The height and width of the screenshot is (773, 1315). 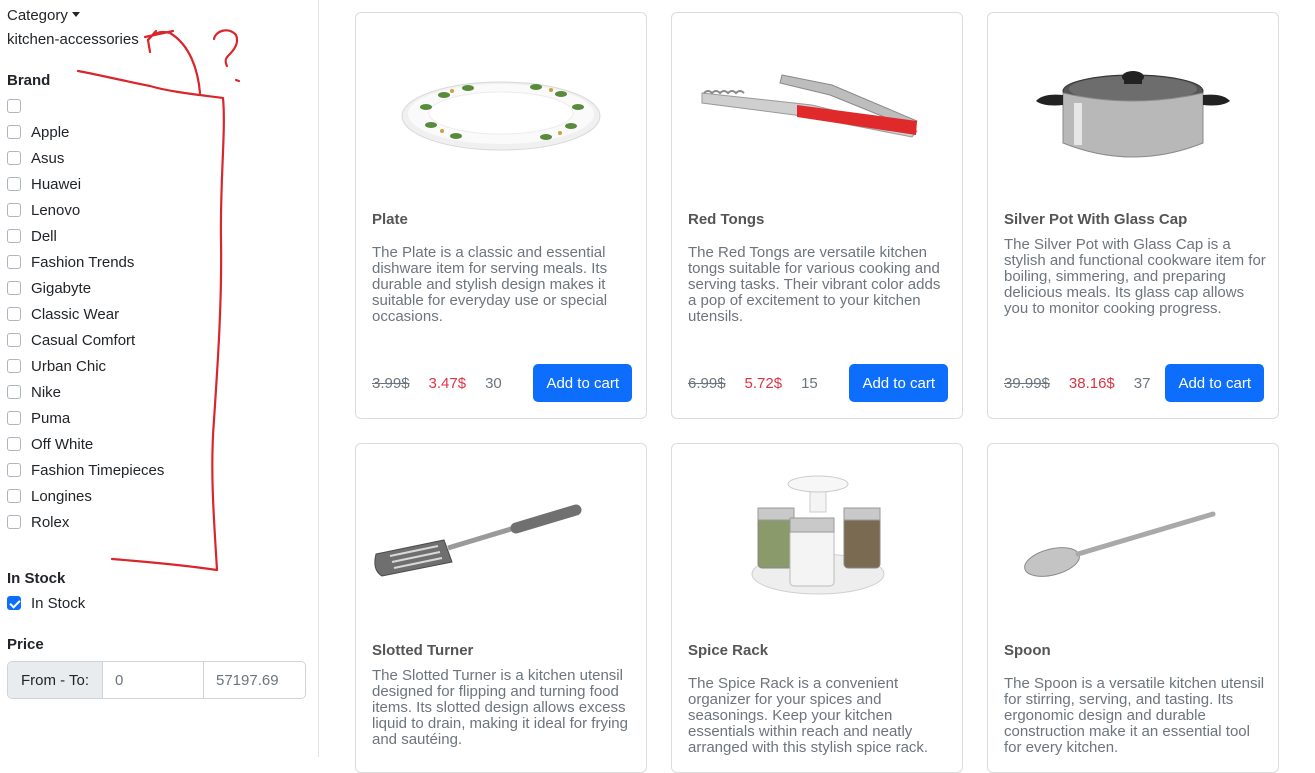 I want to click on brand-option-huawei: Huawei, so click(x=85, y=184).